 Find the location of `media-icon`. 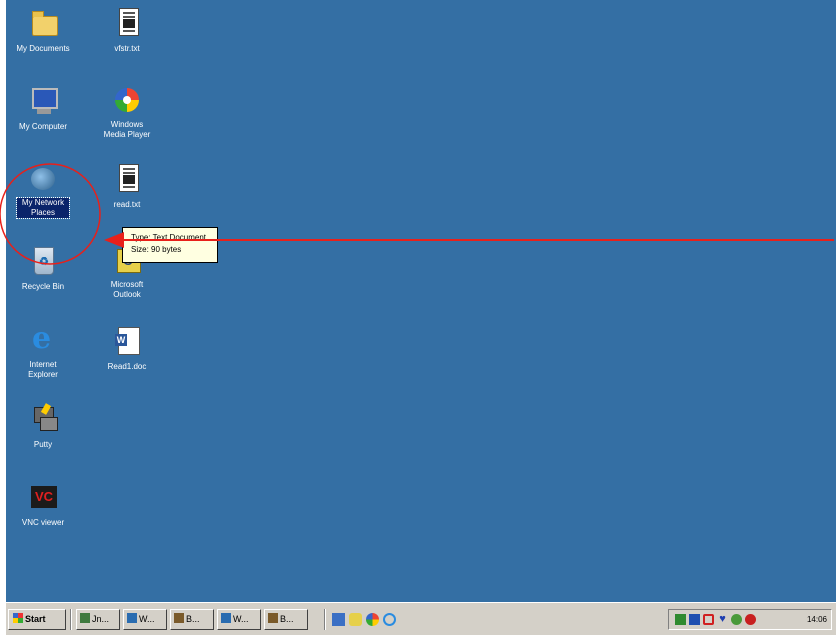

media-icon is located at coordinates (372, 619).